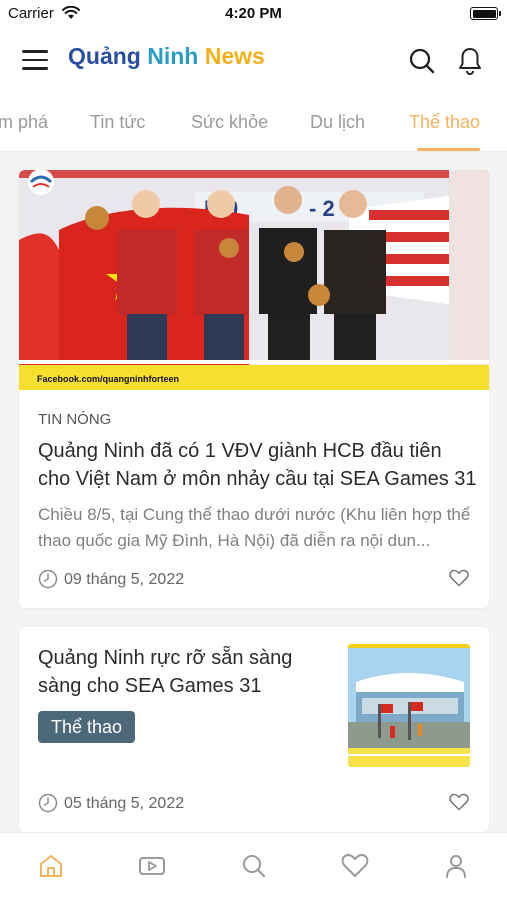 Image resolution: width=507 pixels, height=900 pixels. I want to click on bottom-nav, so click(253, 866).